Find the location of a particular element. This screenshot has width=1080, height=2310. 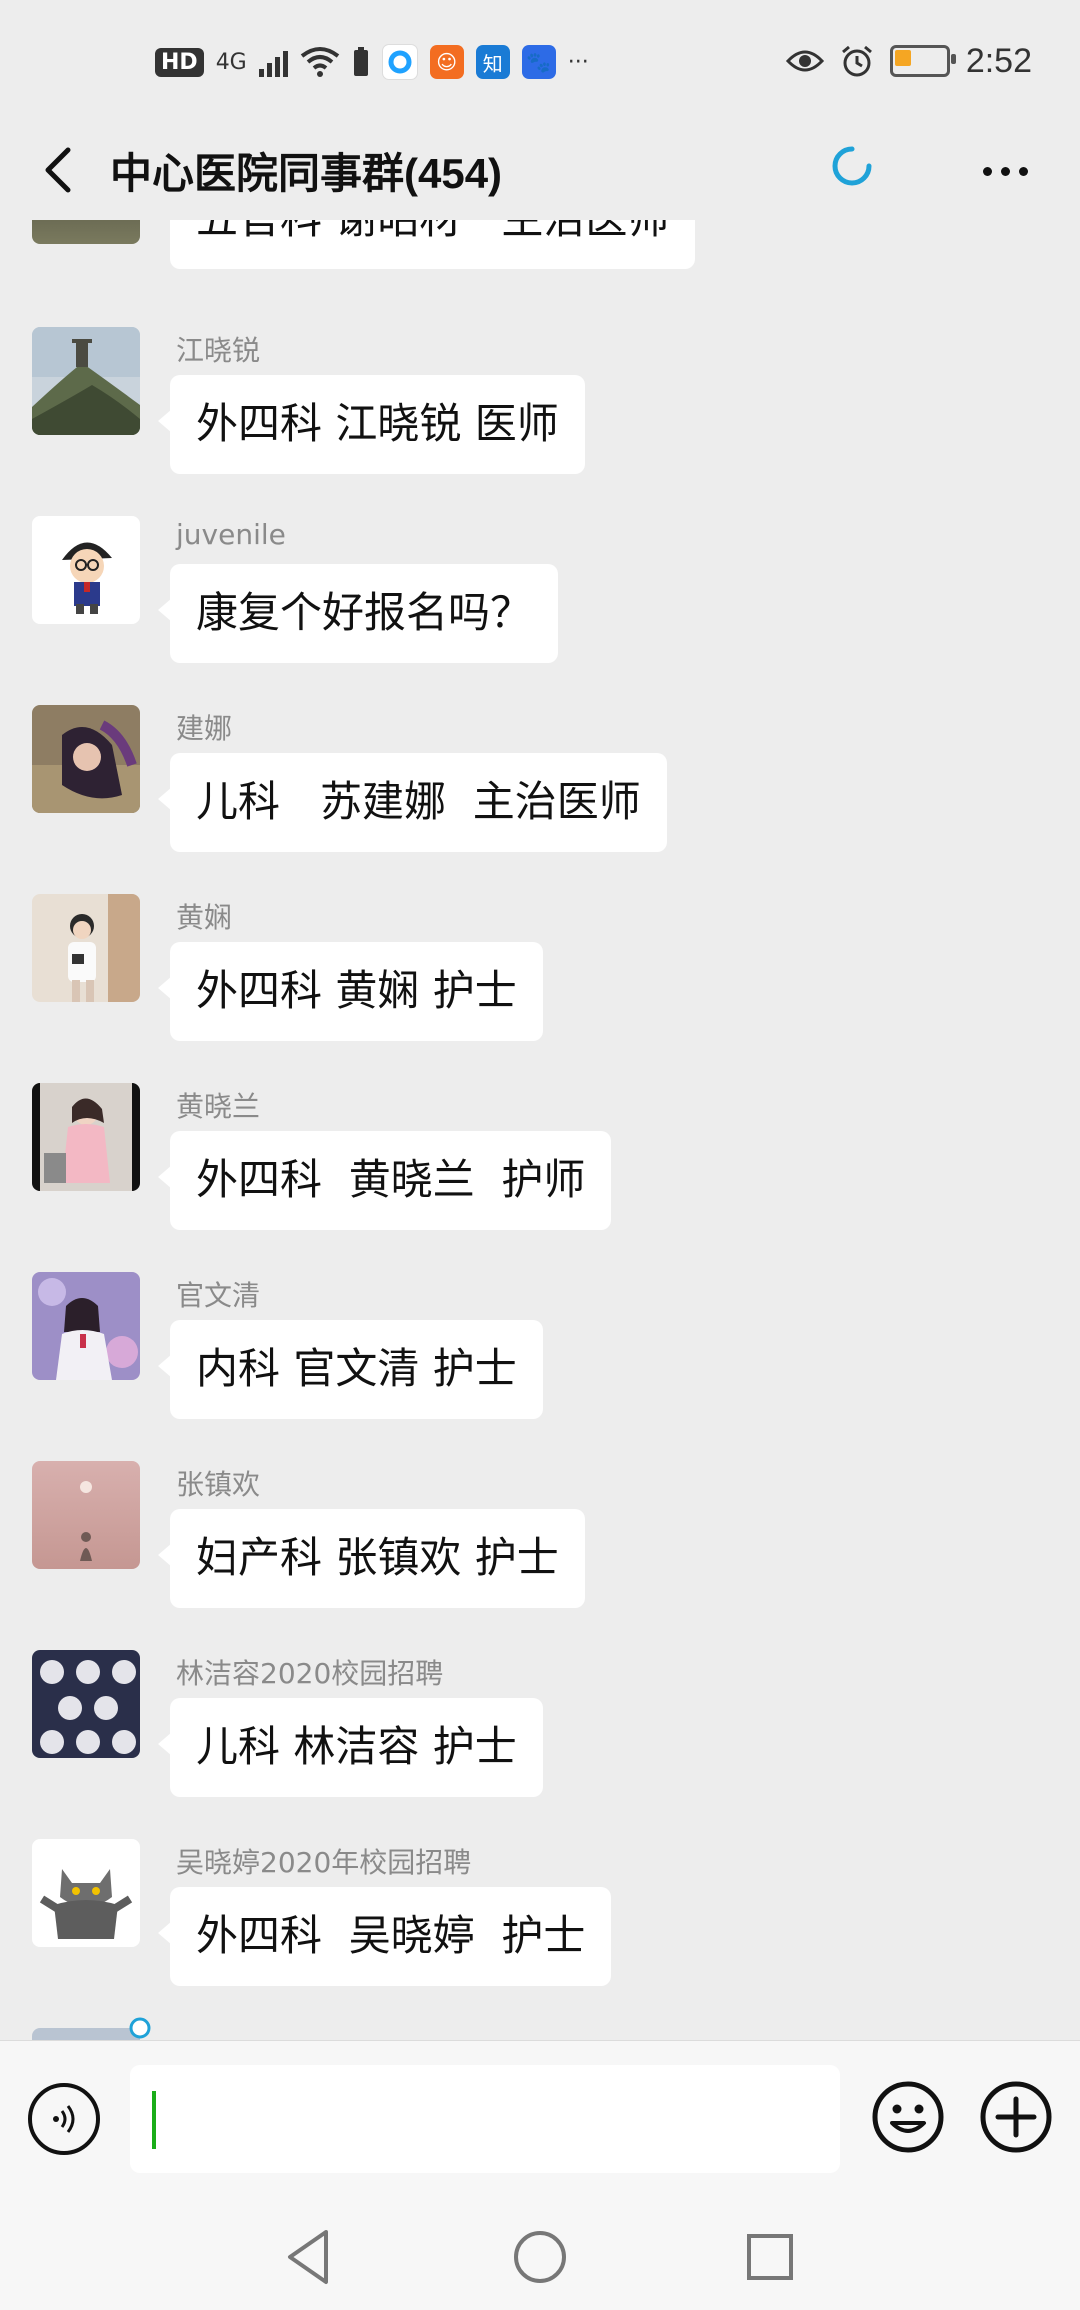

signal-icon is located at coordinates (273, 62).